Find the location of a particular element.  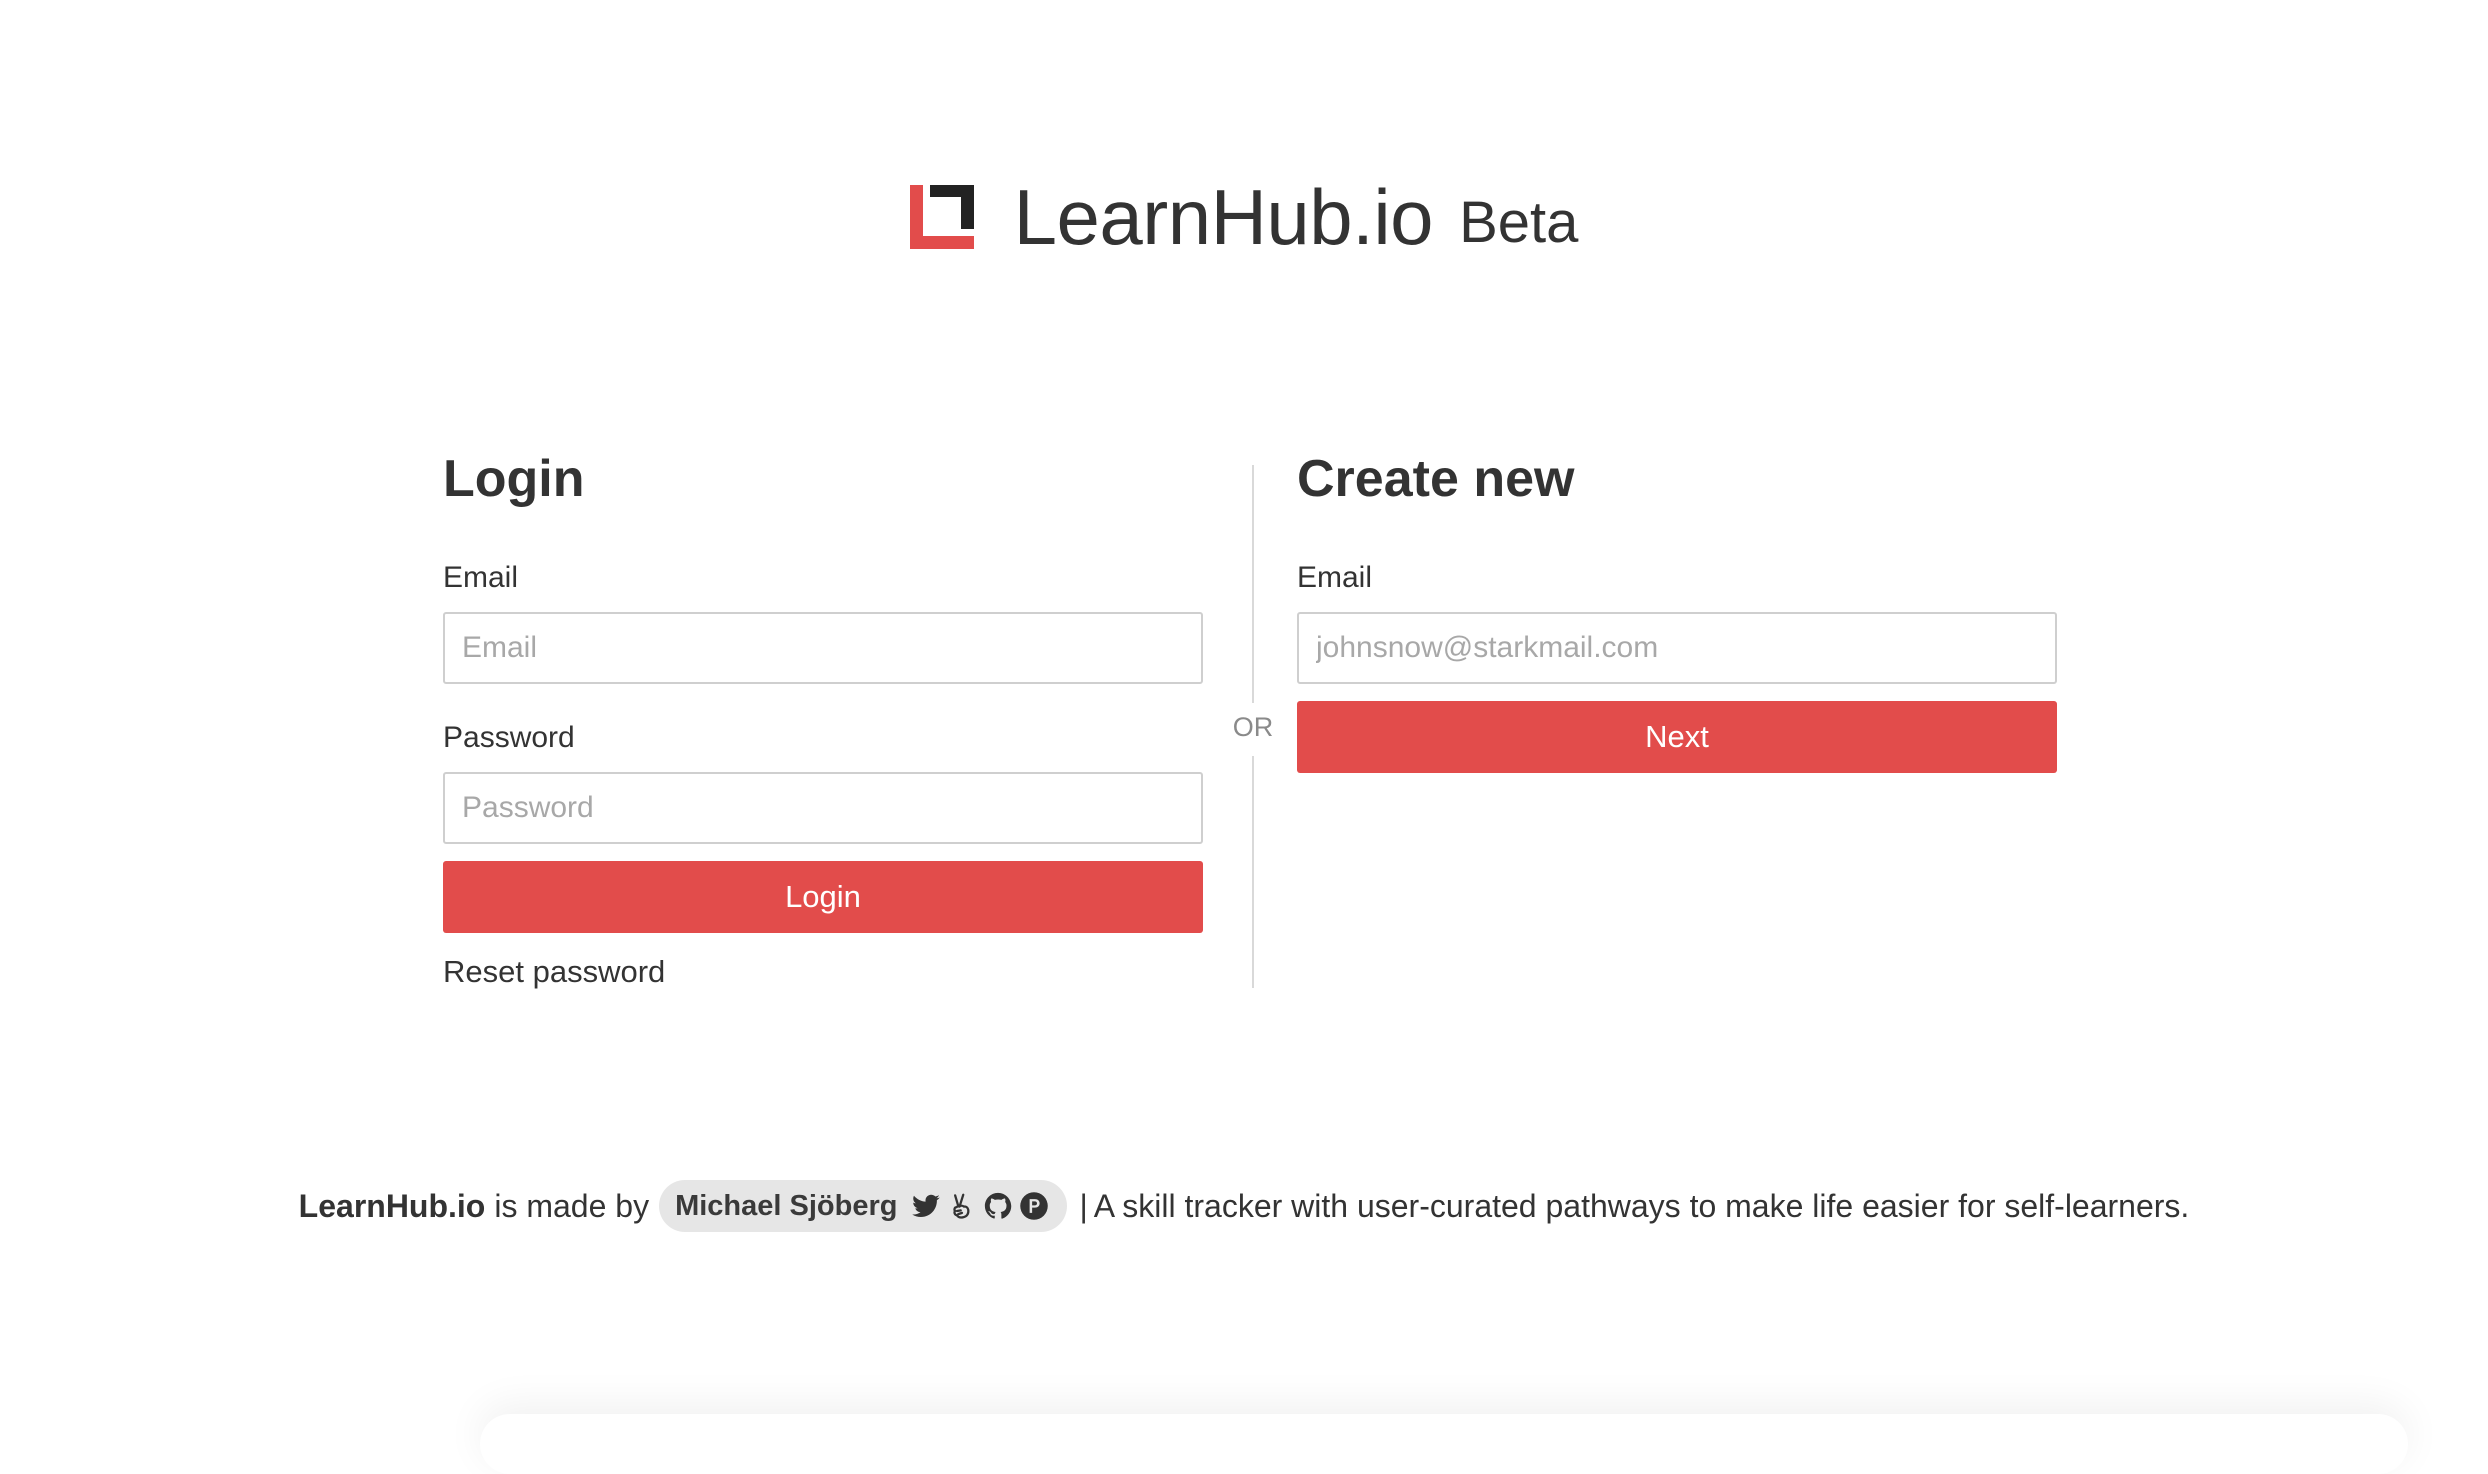

reset-password-link: Reset password is located at coordinates (554, 972).